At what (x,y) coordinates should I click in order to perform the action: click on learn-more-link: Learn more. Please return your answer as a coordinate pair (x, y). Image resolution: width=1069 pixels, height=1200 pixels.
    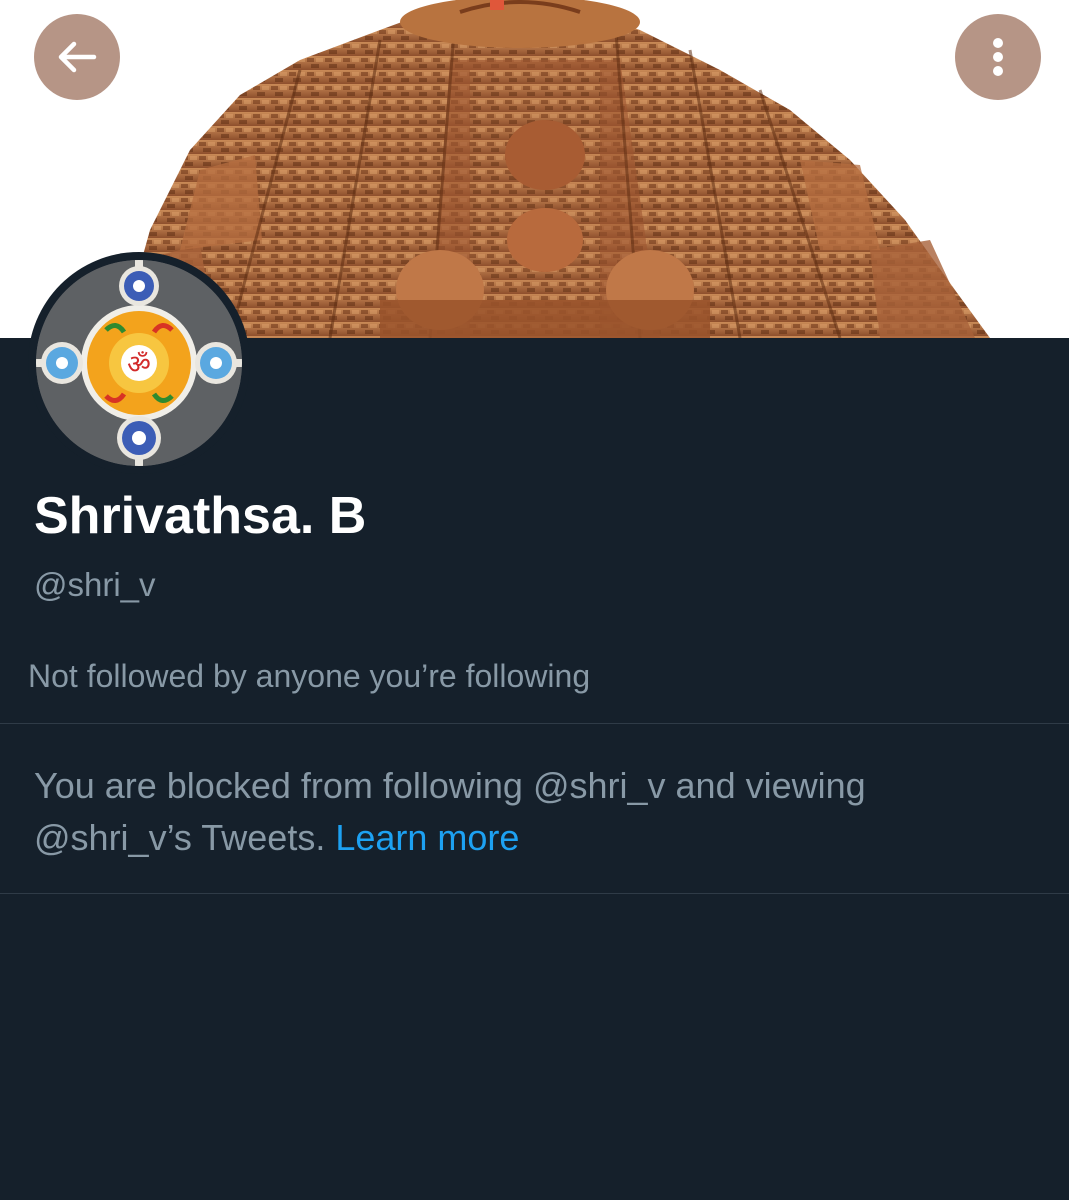
    Looking at the image, I should click on (427, 837).